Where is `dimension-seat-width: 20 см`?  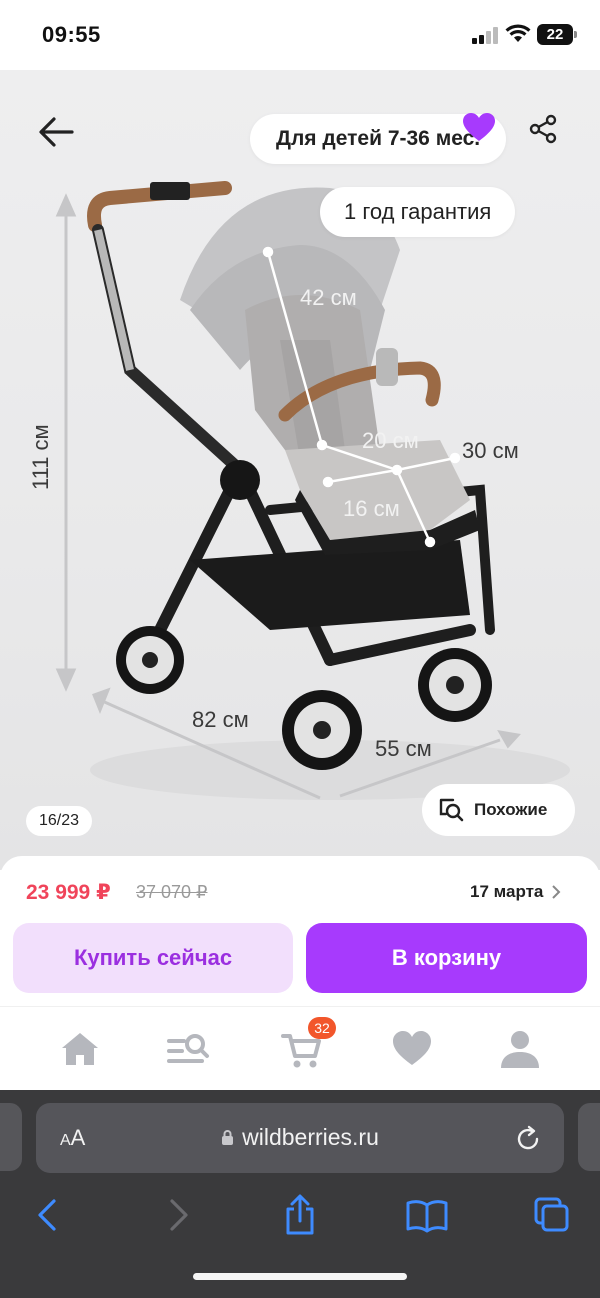 dimension-seat-width: 20 см is located at coordinates (390, 440).